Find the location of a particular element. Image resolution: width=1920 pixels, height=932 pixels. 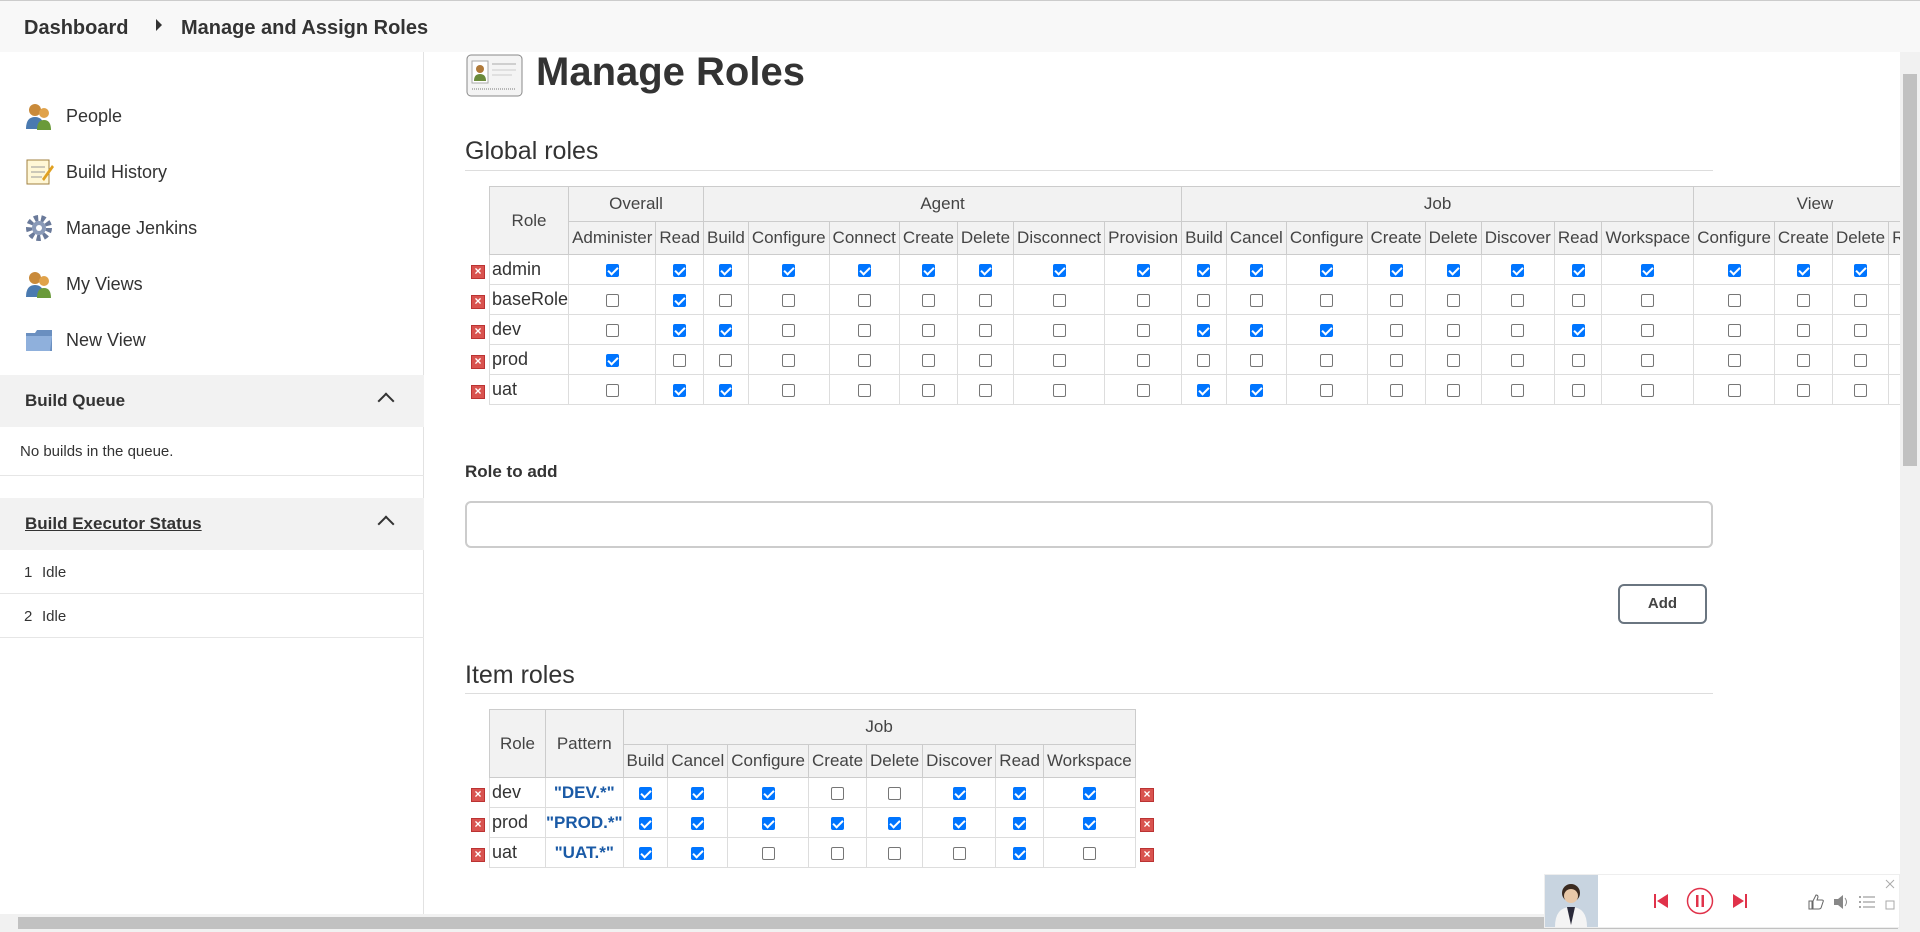

sidebar-item-new-view: New View is located at coordinates (85, 340).